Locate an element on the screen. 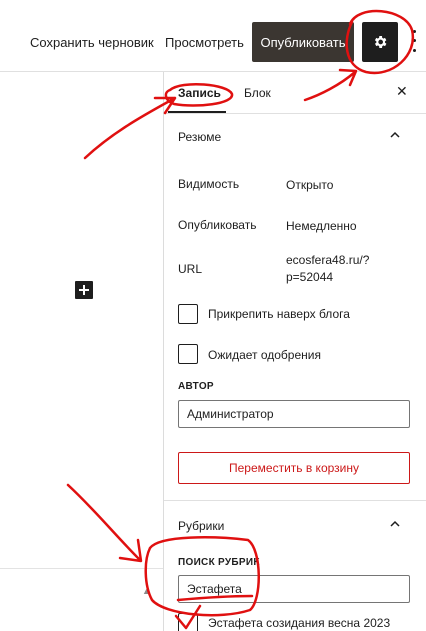 The image size is (426, 631). publish-time-value: Немедленно is located at coordinates (321, 226).